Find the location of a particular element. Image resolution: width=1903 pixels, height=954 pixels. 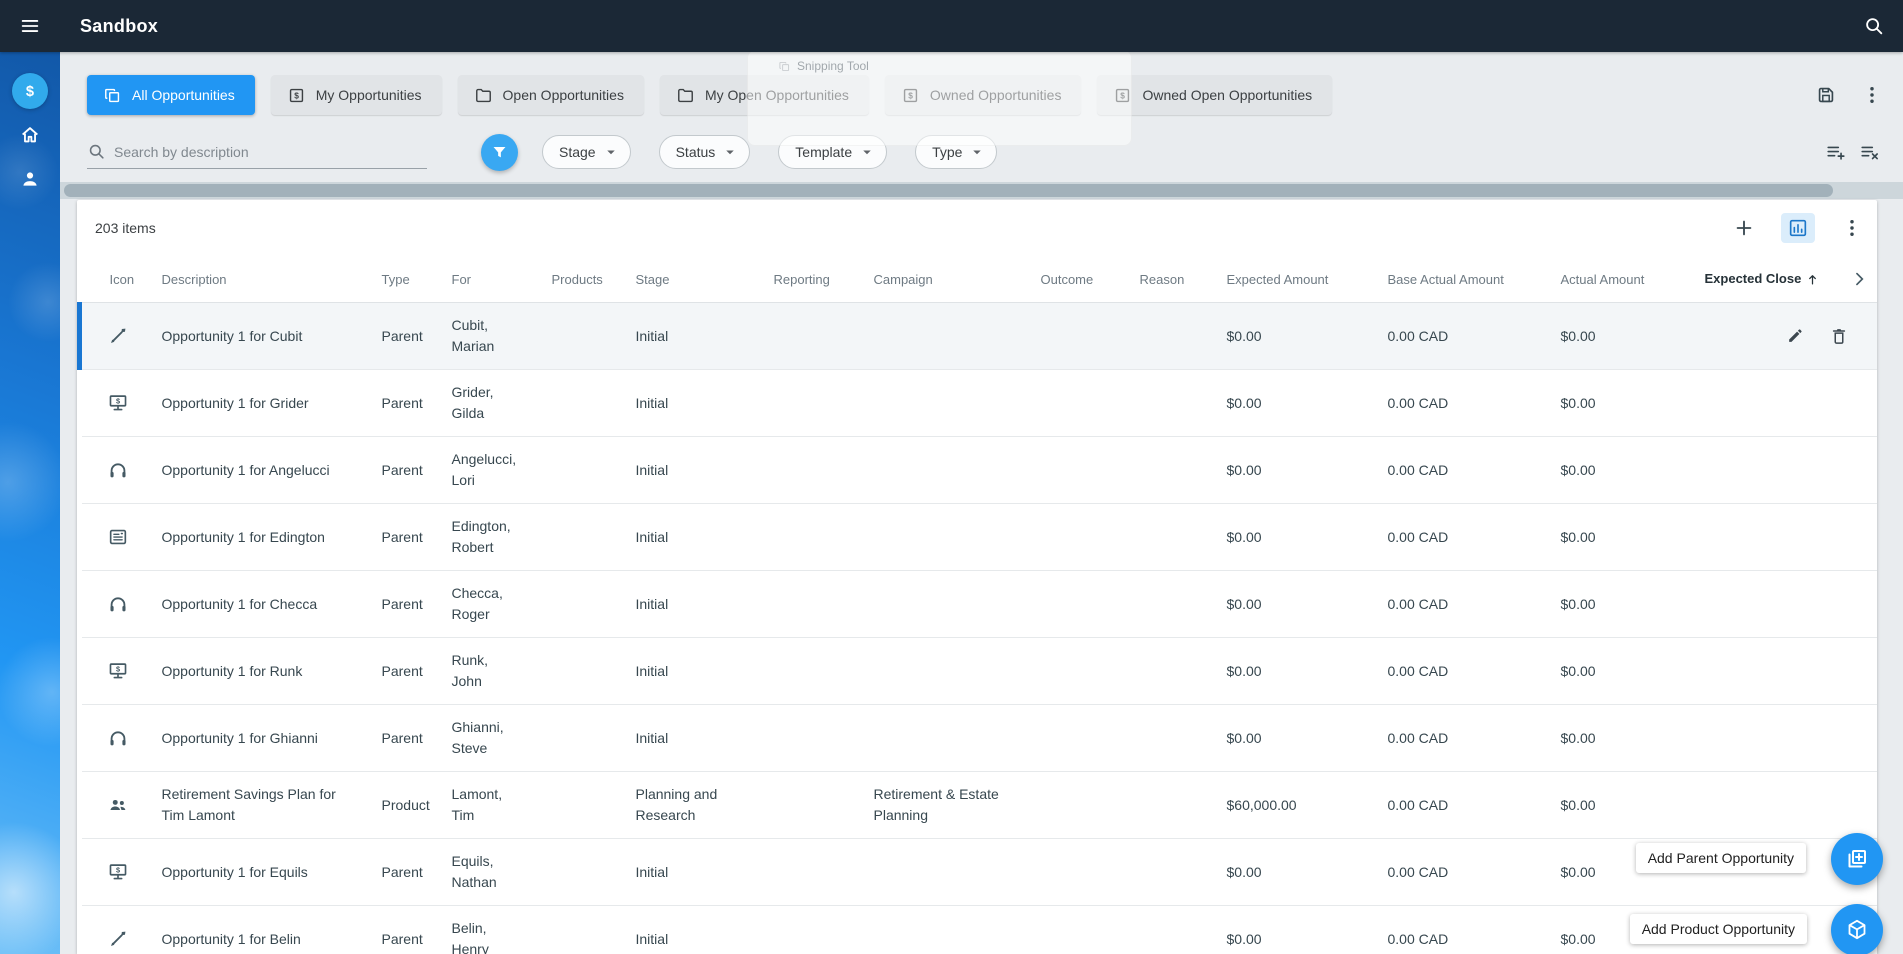

save-icon is located at coordinates (1826, 95).